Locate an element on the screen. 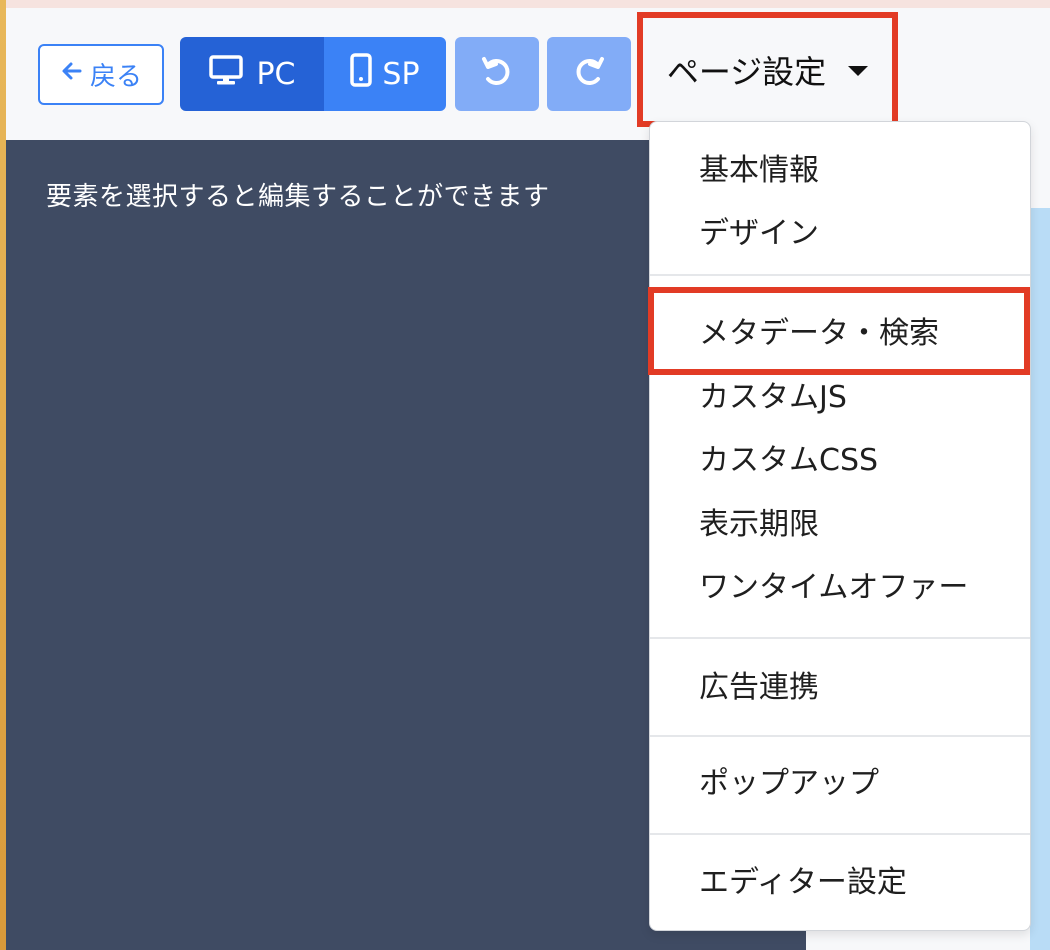 This screenshot has width=1050, height=950. redo-icon is located at coordinates (589, 74).